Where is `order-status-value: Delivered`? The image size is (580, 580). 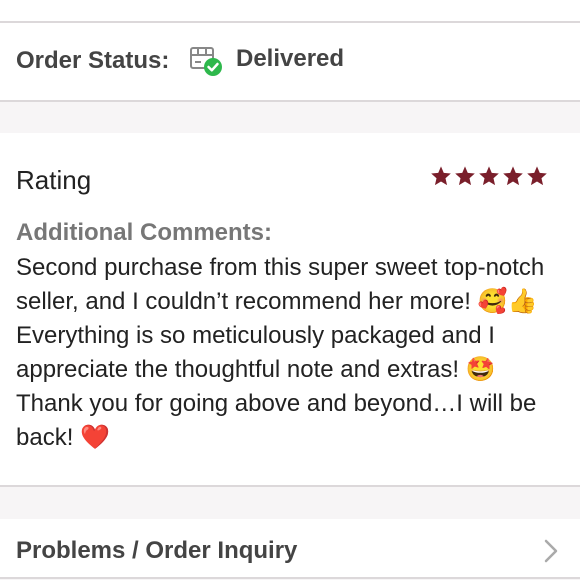
order-status-value: Delivered is located at coordinates (290, 58).